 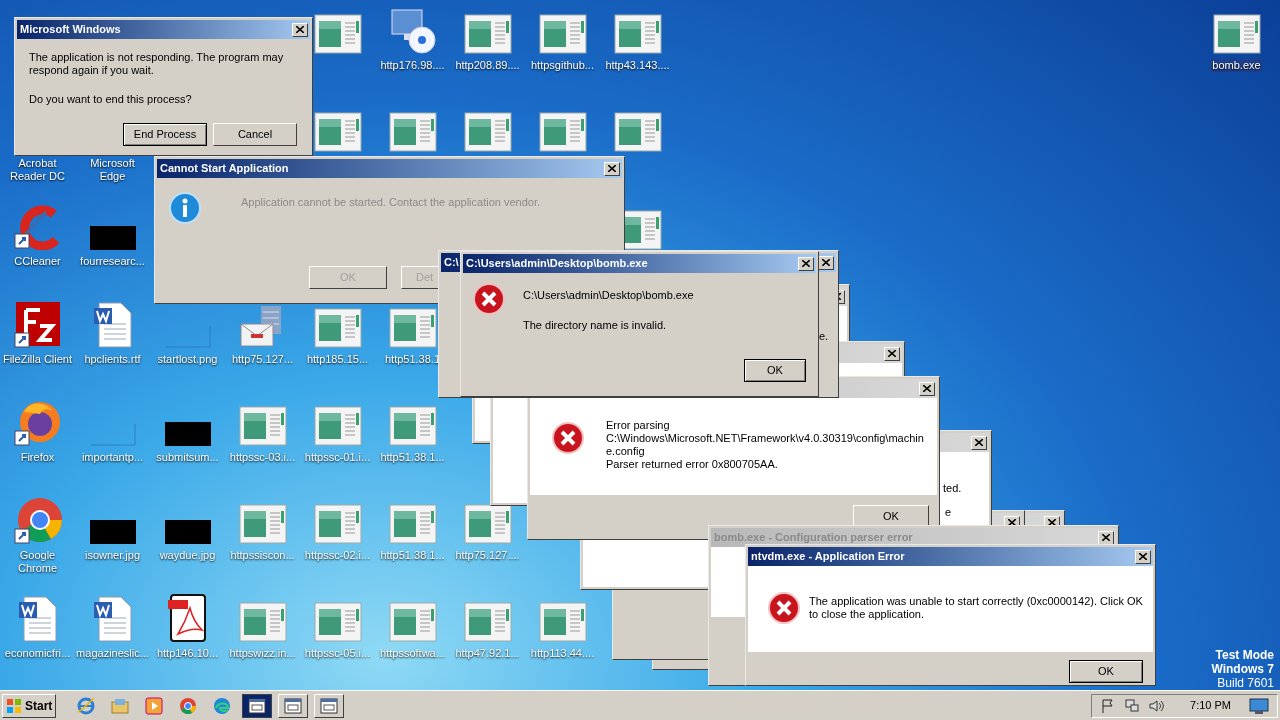 What do you see at coordinates (828, 557) in the screenshot?
I see `window-title: ntvdm.exe - Application Error` at bounding box center [828, 557].